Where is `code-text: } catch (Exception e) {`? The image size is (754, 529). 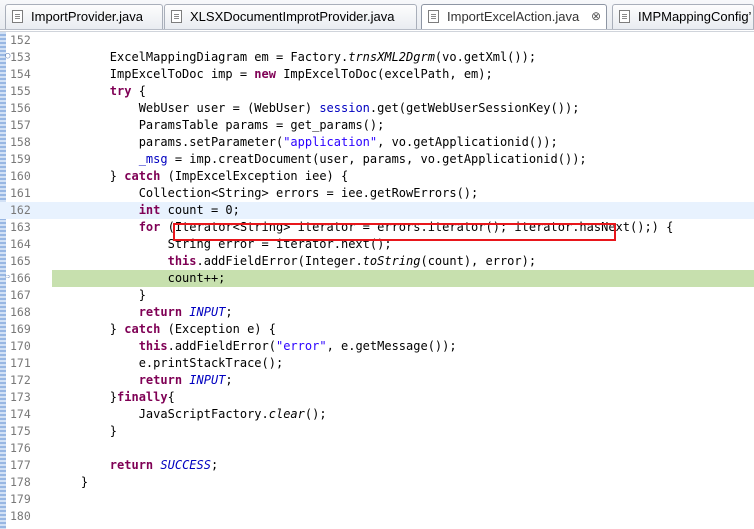 code-text: } catch (Exception e) { is located at coordinates (164, 329).